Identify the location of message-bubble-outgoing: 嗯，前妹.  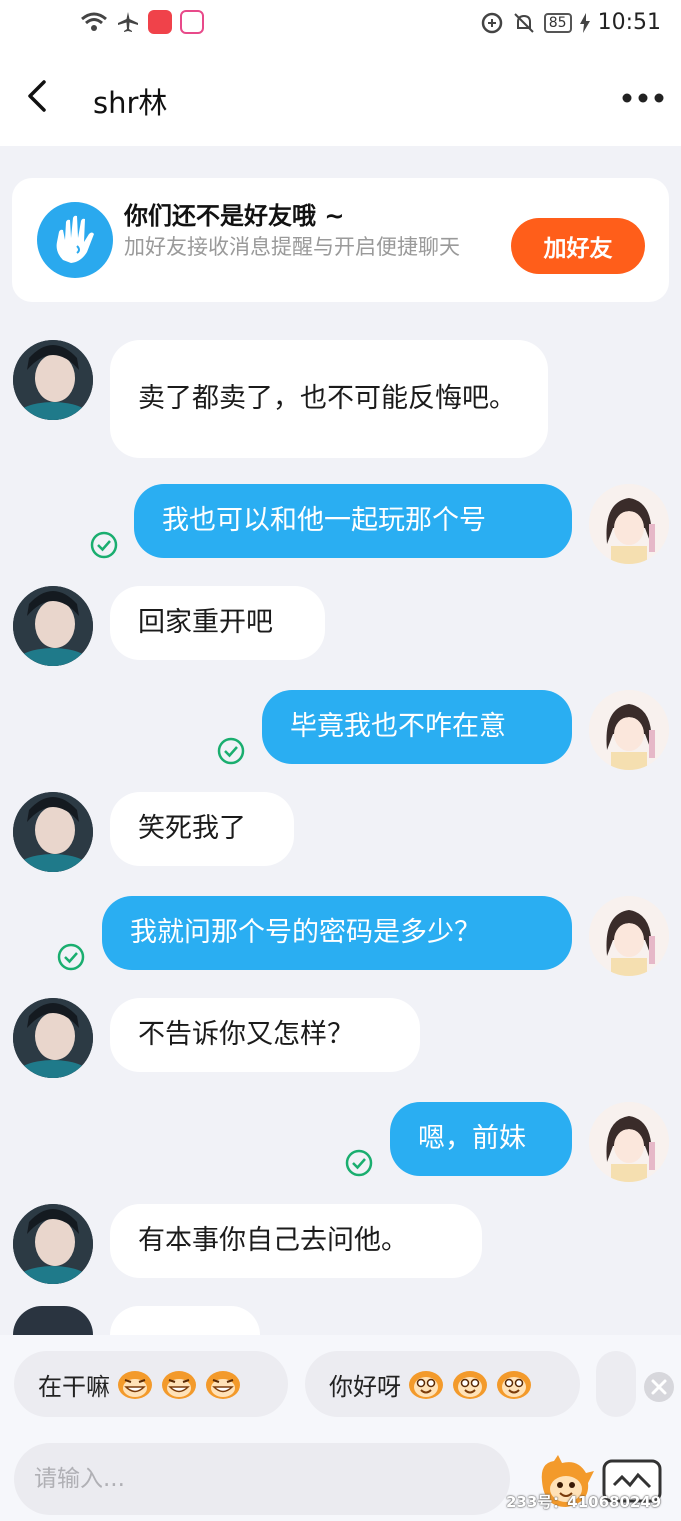
(481, 1139).